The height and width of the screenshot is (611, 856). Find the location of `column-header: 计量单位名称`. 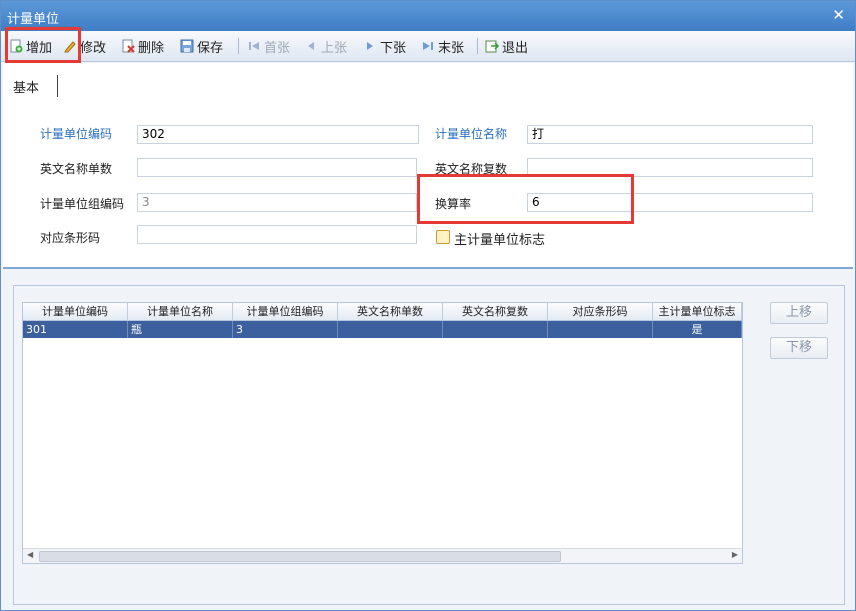

column-header: 计量单位名称 is located at coordinates (180, 311).